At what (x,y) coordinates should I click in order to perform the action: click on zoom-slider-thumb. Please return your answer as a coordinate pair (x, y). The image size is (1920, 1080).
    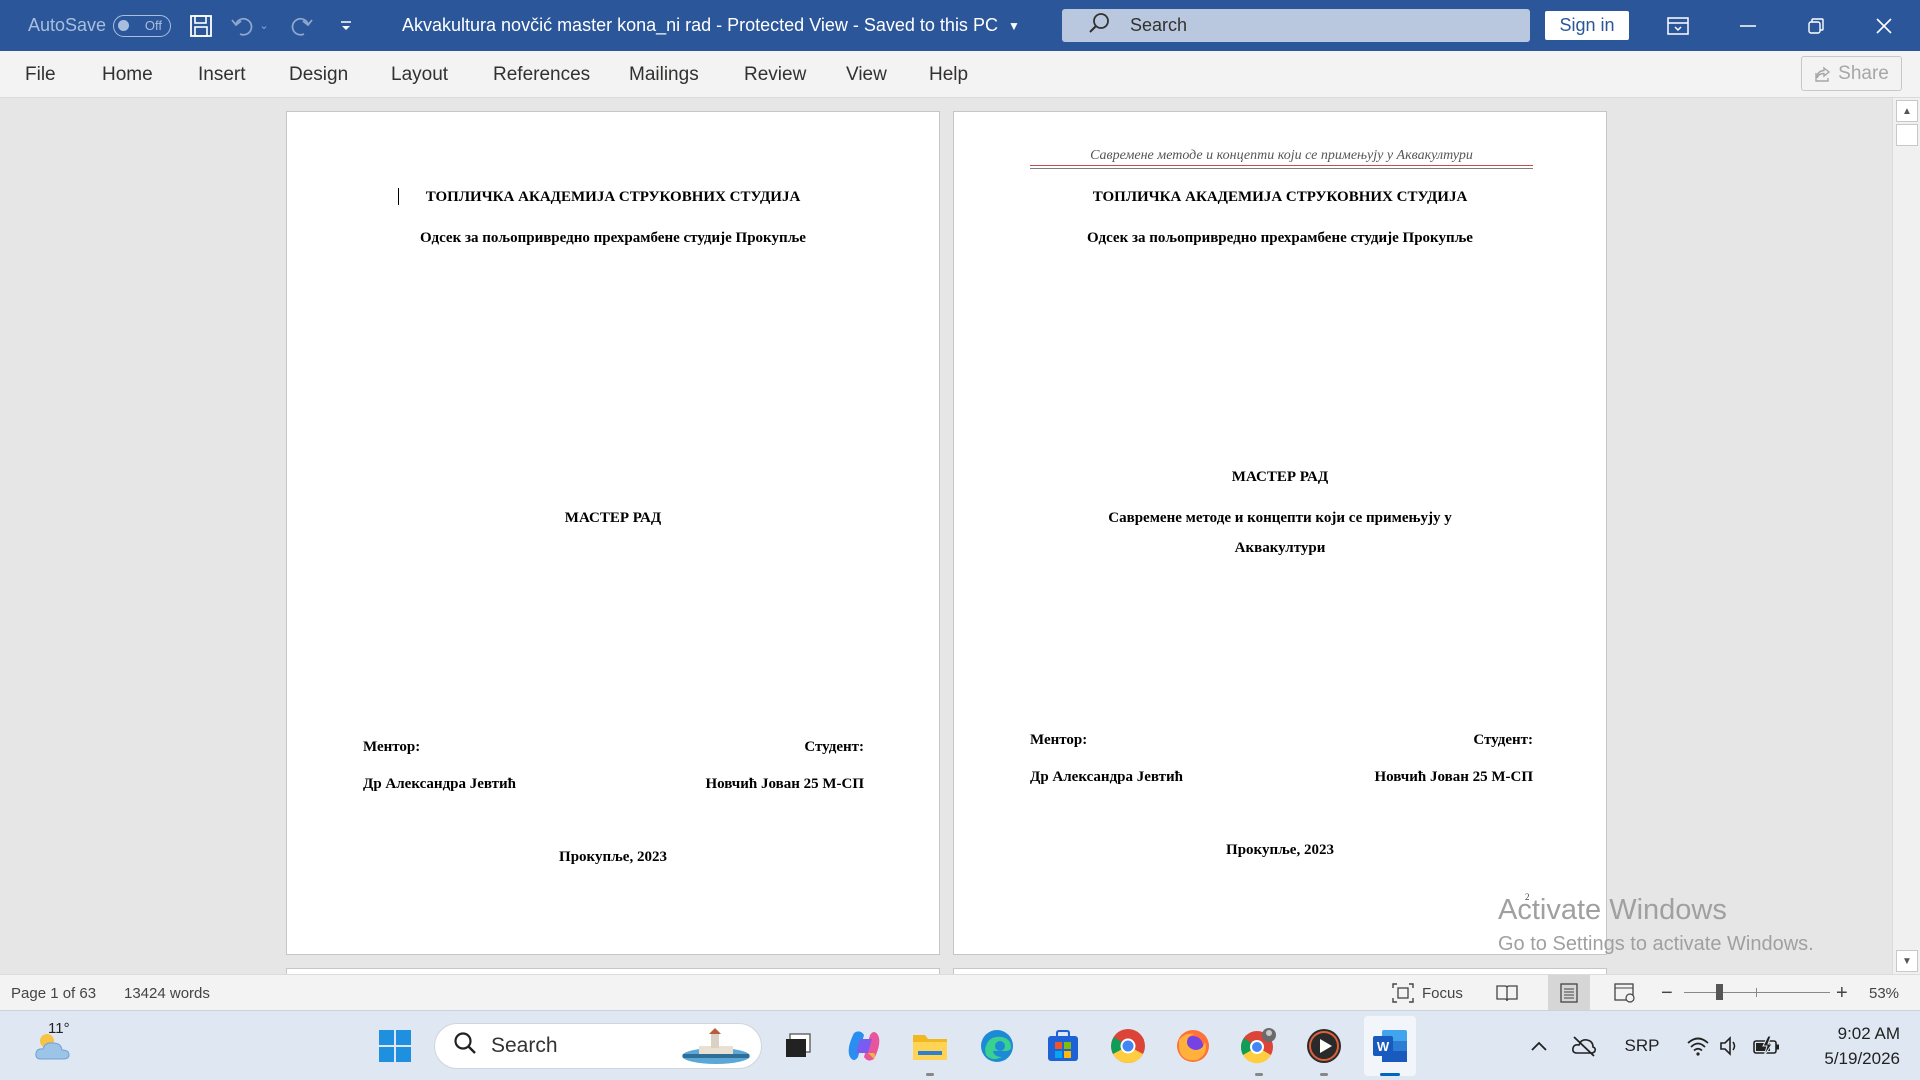
    Looking at the image, I should click on (1719, 992).